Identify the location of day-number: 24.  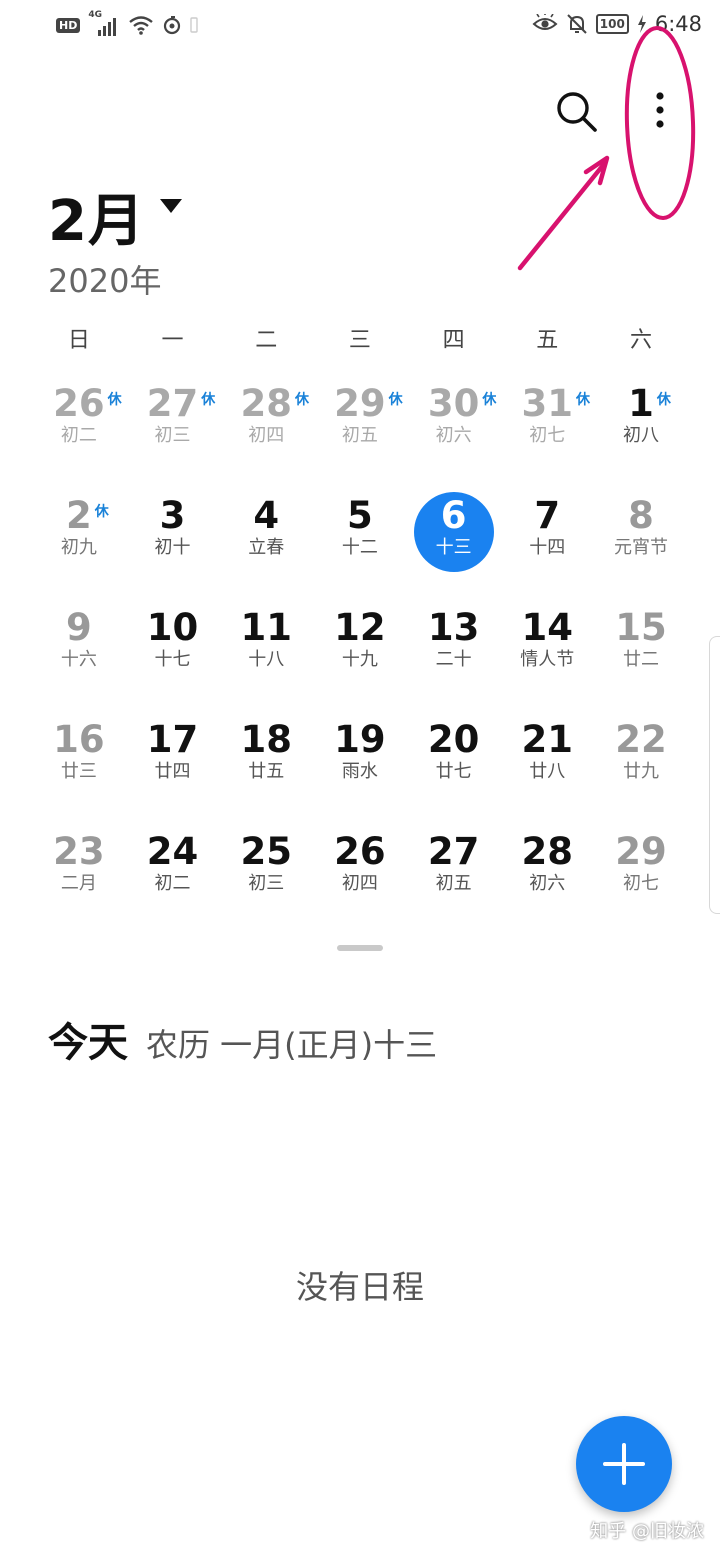
(172, 851).